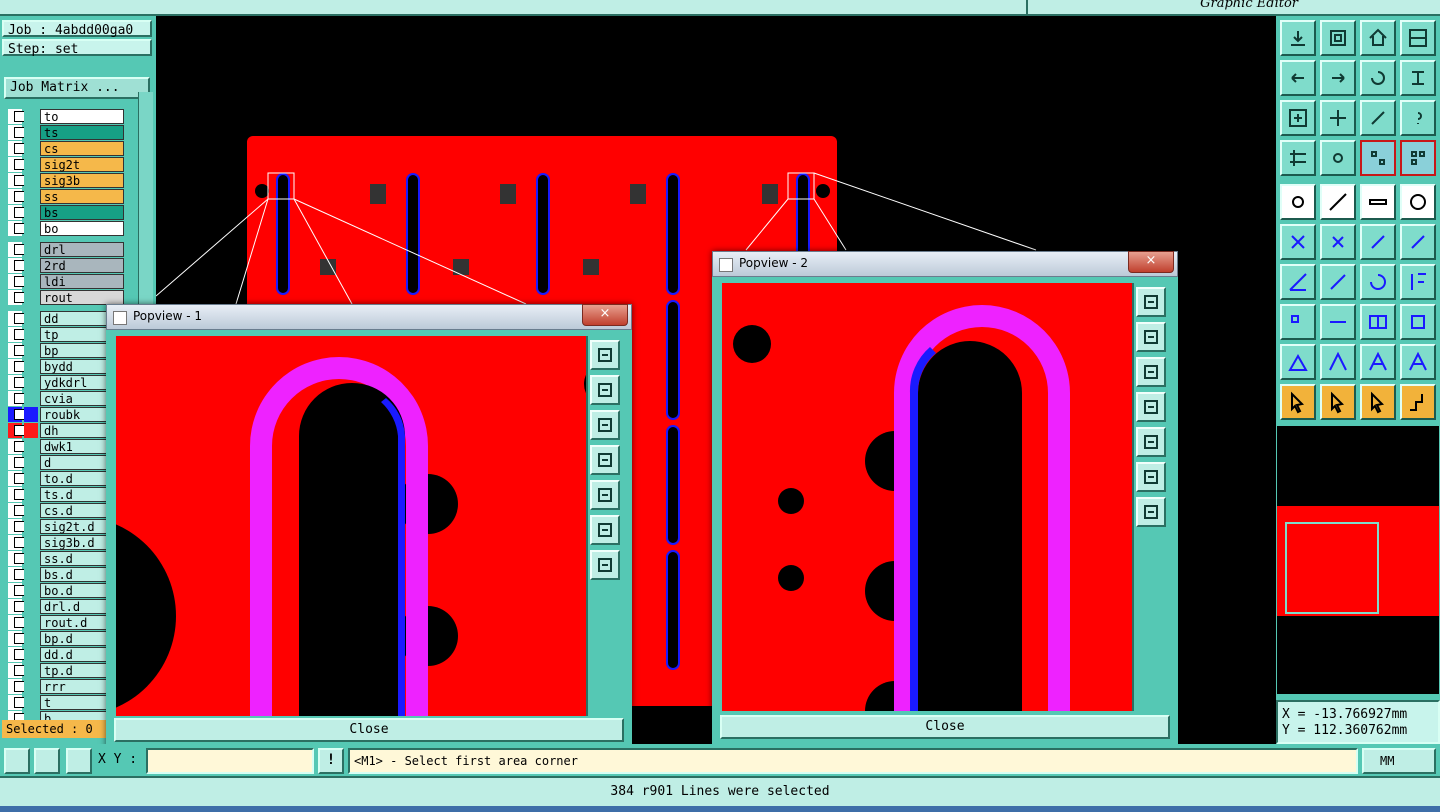  I want to click on layer-row: sig3b, so click(64, 180).